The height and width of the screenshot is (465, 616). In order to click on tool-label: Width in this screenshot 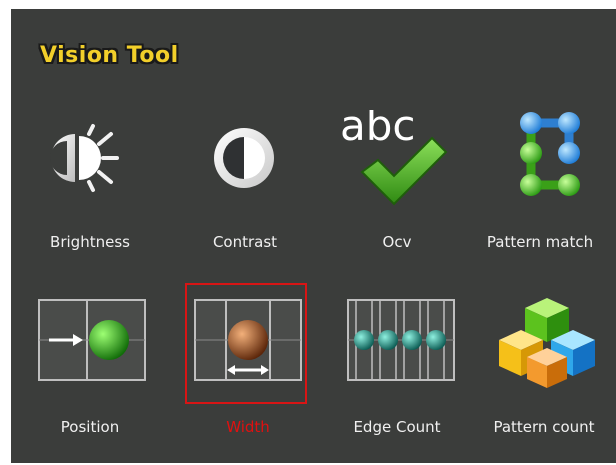, I will do `click(248, 427)`.